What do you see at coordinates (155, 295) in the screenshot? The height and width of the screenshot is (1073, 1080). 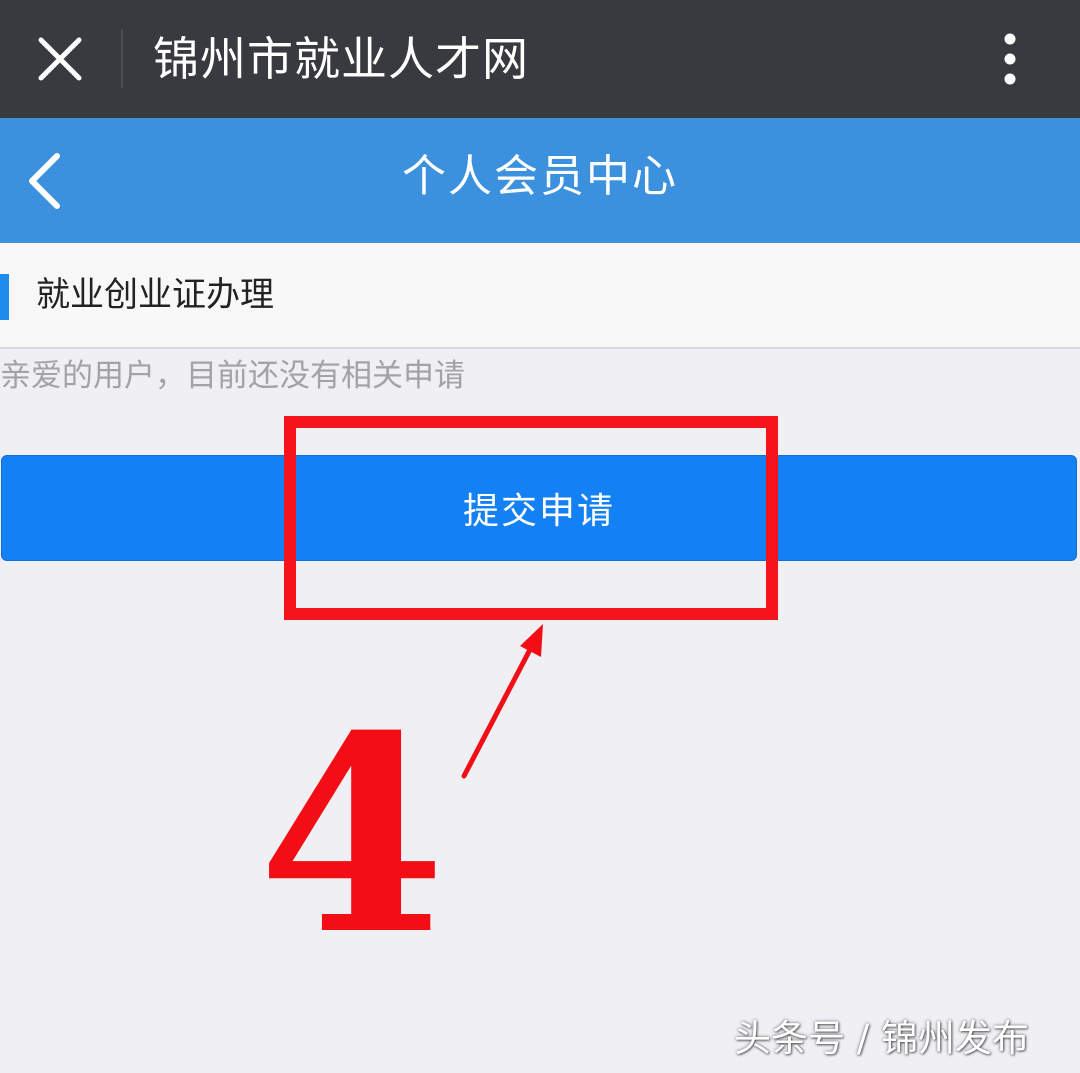 I see `section-title: 就业创业证办理` at bounding box center [155, 295].